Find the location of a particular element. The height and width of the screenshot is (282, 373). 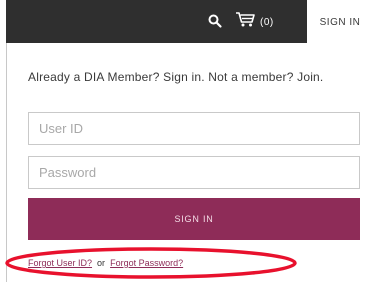

forgot-user-id-link: Forgot User ID? is located at coordinates (60, 263).